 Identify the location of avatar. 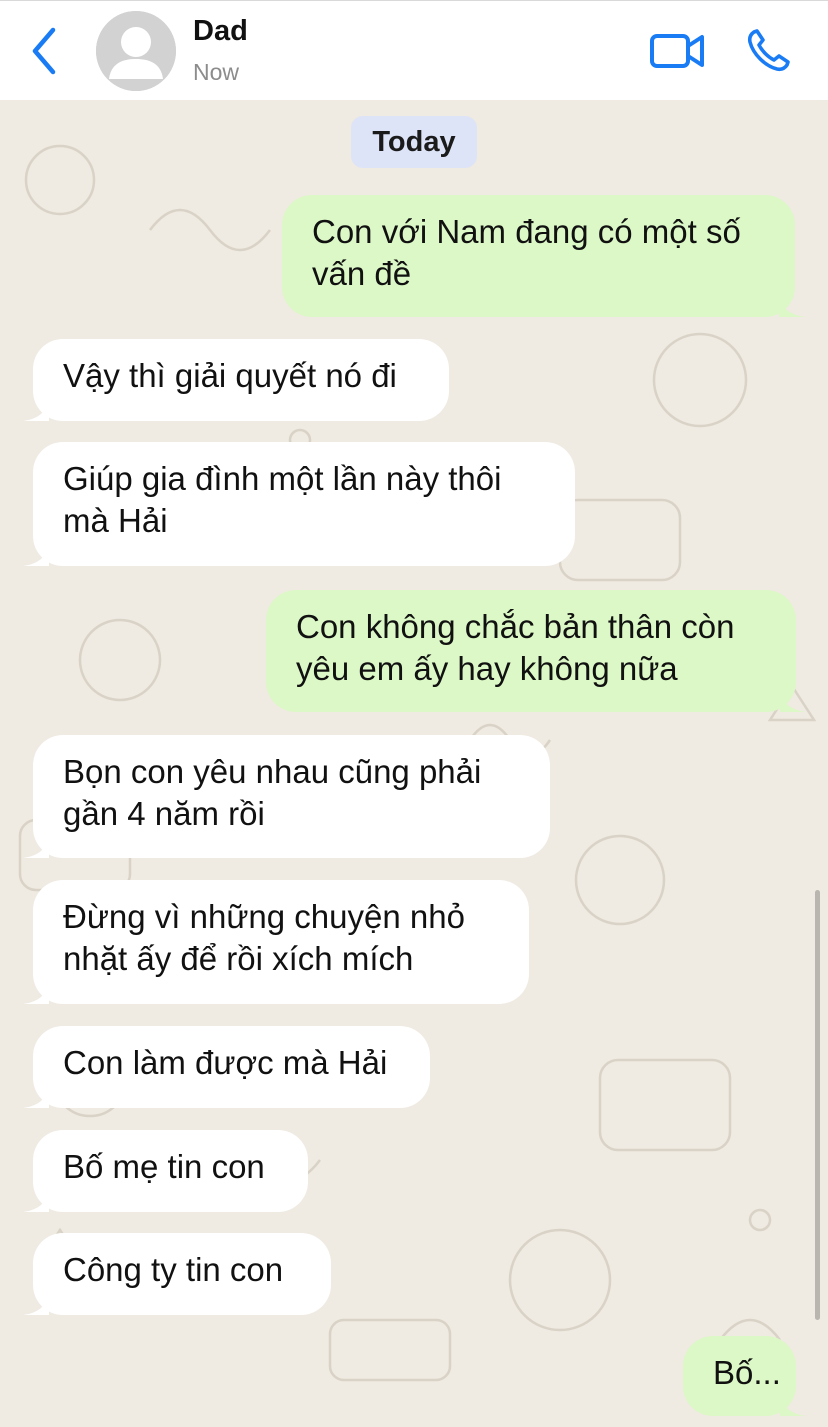
(136, 51).